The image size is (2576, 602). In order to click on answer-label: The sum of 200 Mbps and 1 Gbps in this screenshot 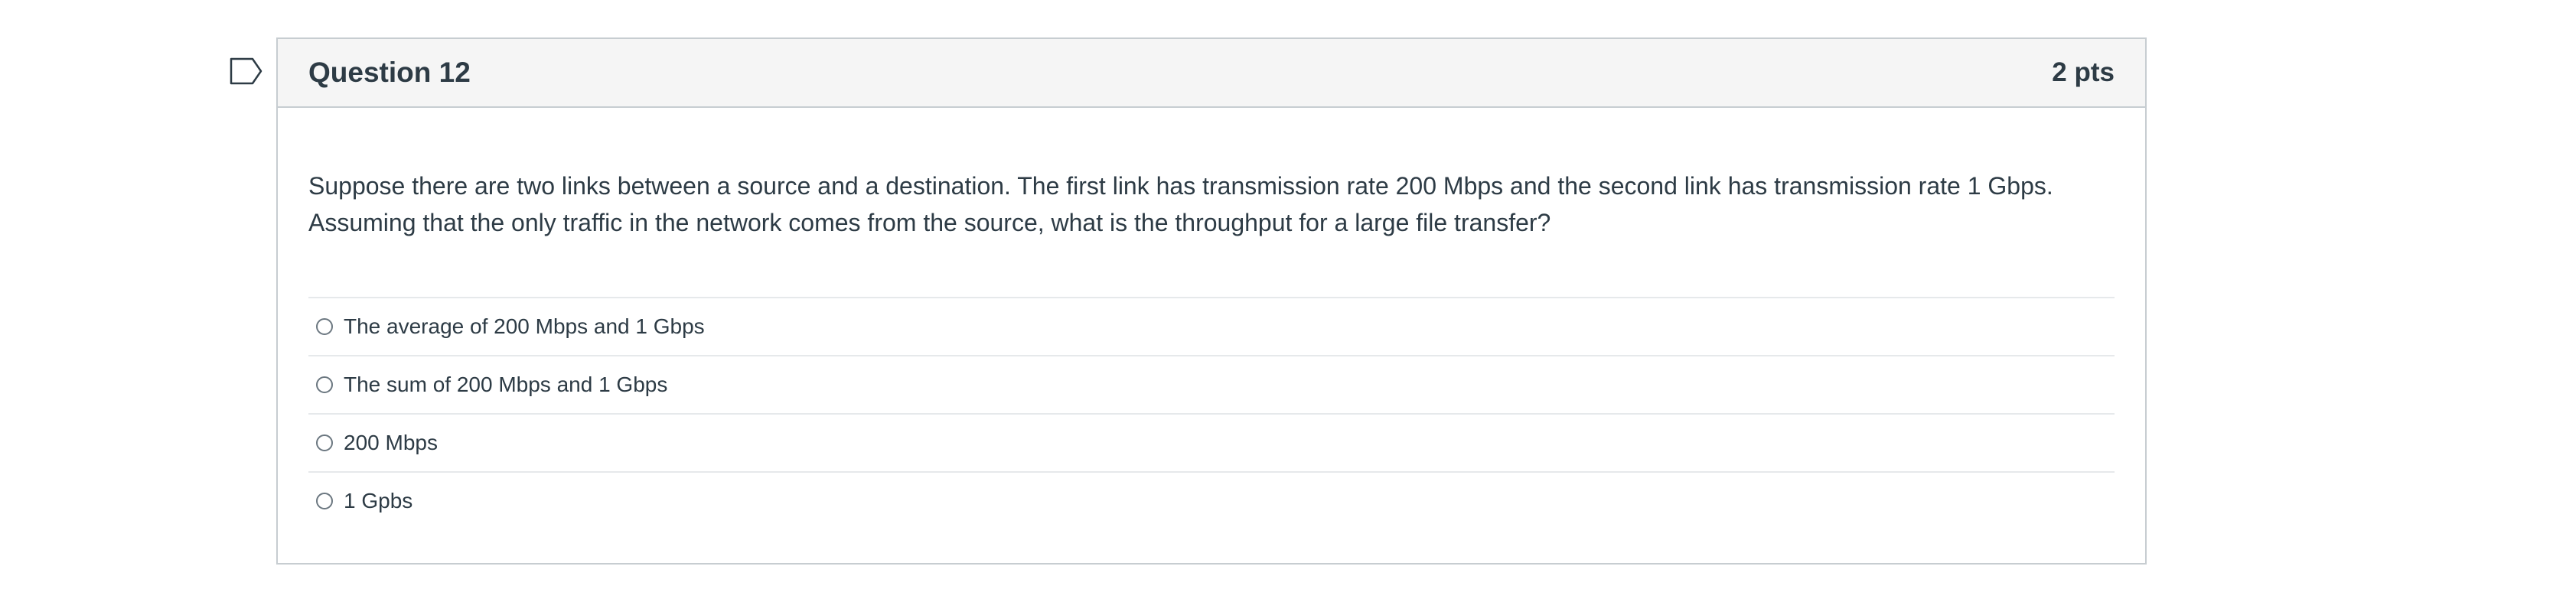, I will do `click(506, 384)`.